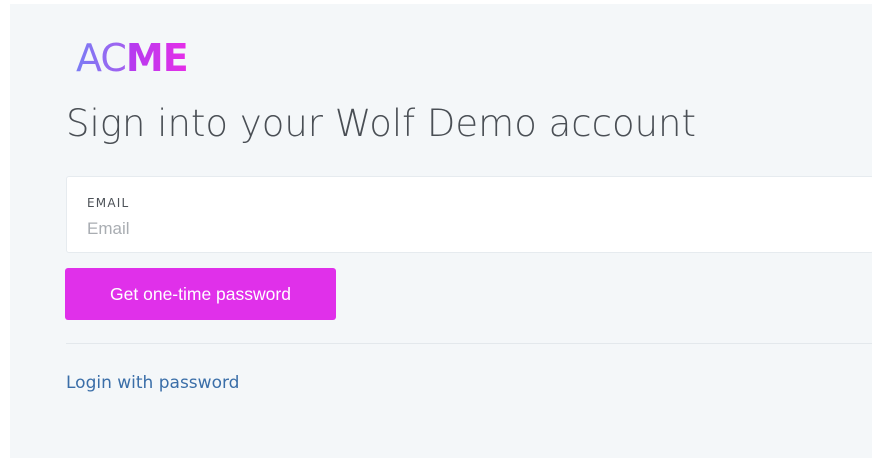 This screenshot has height=458, width=872. Describe the element at coordinates (200, 294) in the screenshot. I see `get-one-time-password-button: Get one-time password` at that location.